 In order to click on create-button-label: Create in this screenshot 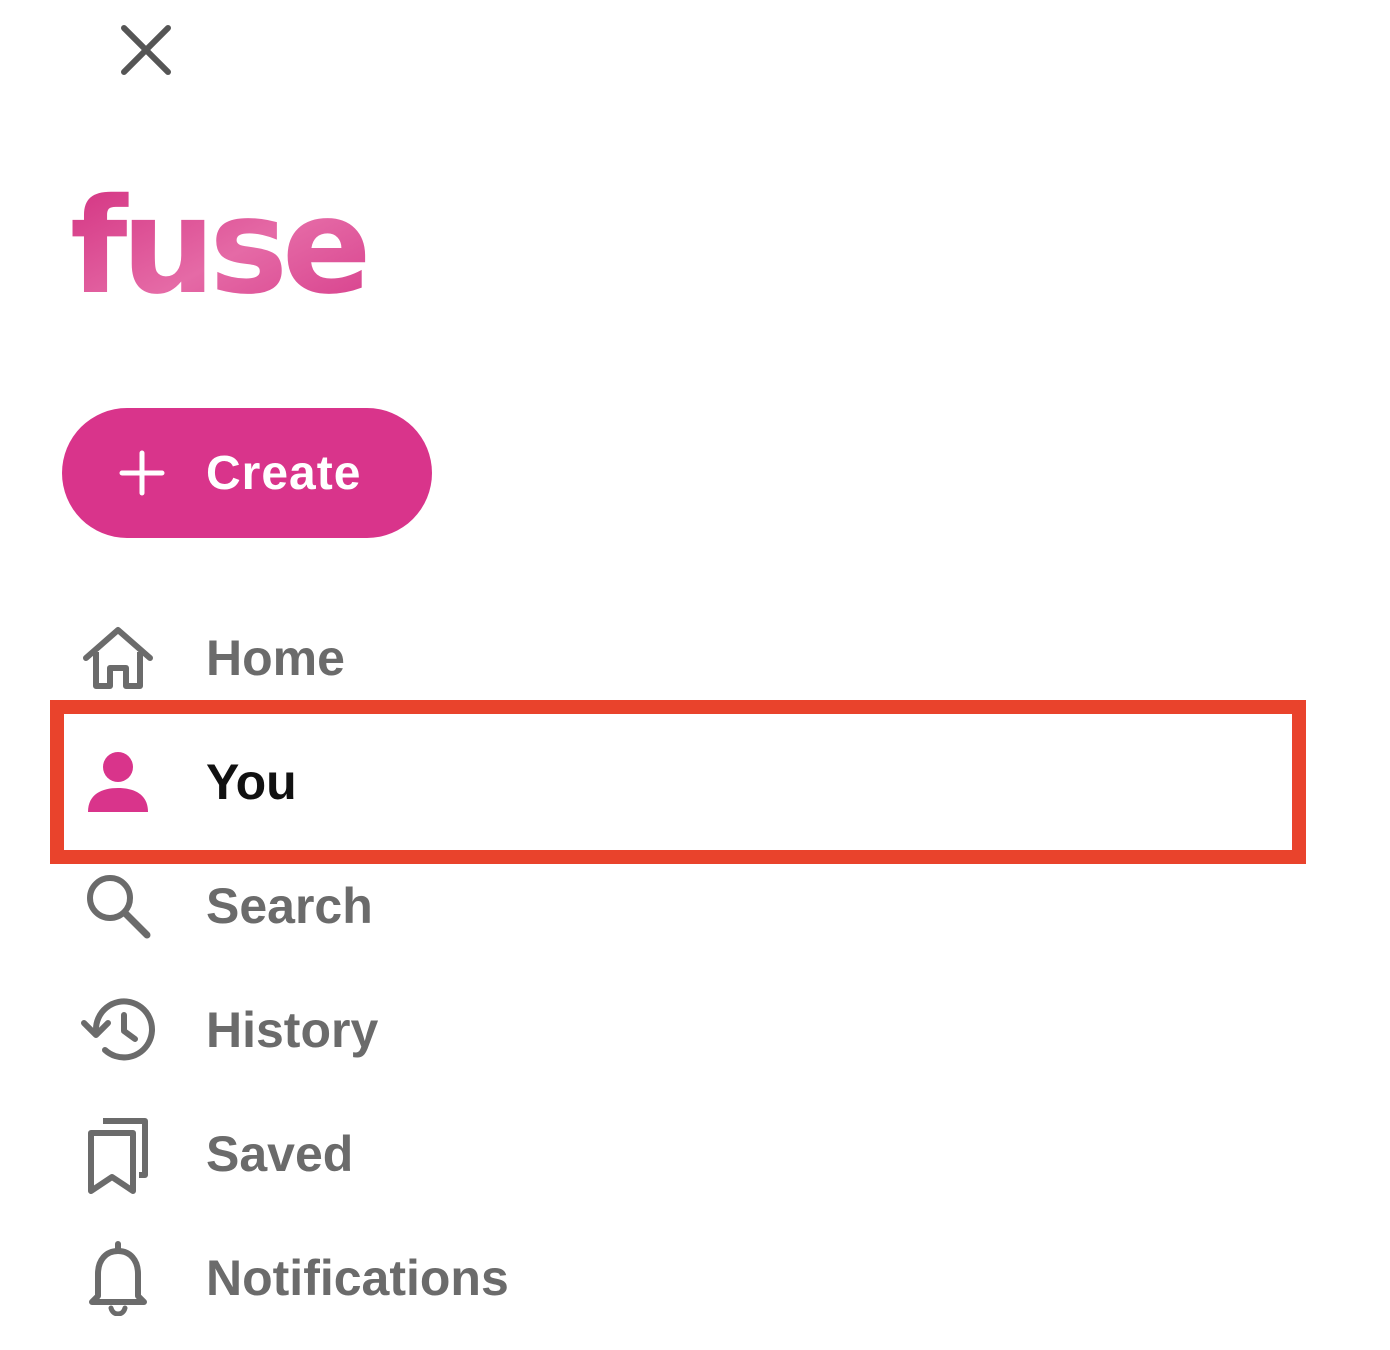, I will do `click(284, 473)`.